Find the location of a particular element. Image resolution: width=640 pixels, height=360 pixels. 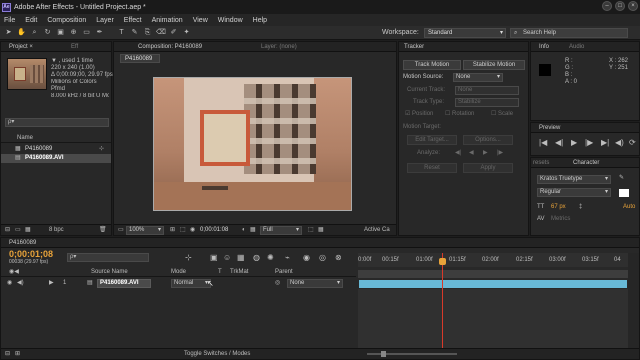

clone-stamp-tool-icon: ⎘ is located at coordinates (147, 32).